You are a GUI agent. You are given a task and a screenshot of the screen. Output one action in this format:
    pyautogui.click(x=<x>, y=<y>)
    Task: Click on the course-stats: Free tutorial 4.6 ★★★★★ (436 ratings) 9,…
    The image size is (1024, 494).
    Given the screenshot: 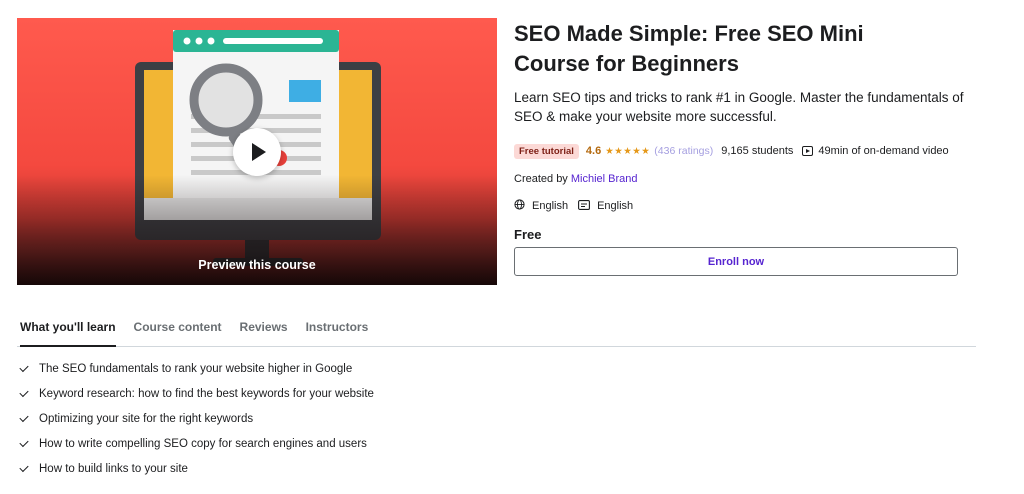 What is the action you would take?
    pyautogui.click(x=731, y=151)
    